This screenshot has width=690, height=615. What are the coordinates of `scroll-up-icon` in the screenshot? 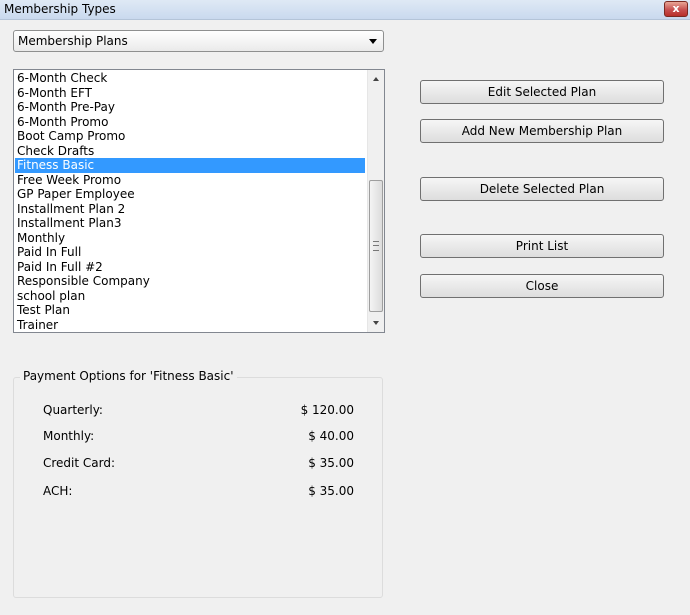 It's located at (376, 78).